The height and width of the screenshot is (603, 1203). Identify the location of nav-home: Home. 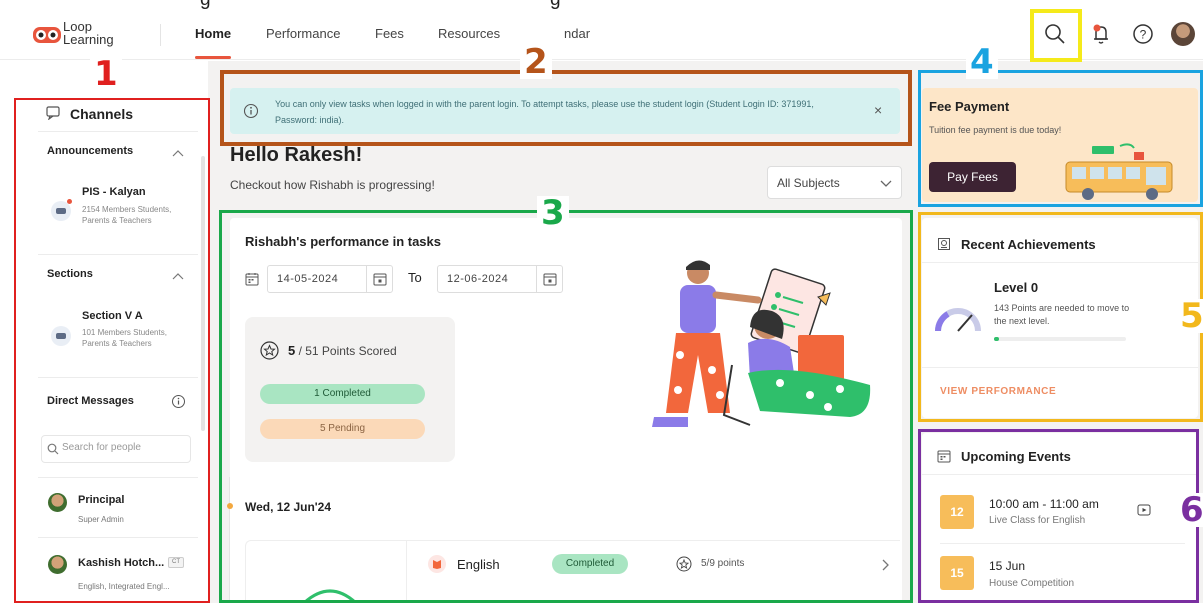
(213, 33).